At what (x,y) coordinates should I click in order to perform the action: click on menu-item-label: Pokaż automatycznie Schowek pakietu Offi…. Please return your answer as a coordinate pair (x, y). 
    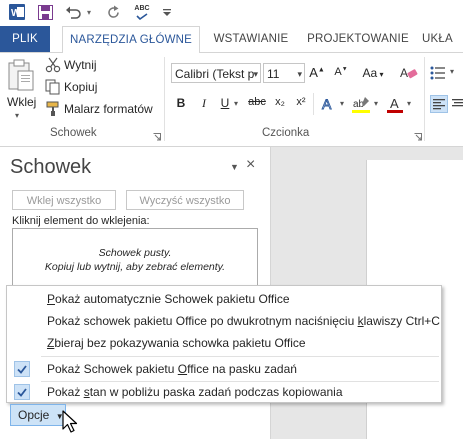
    Looking at the image, I should click on (168, 299).